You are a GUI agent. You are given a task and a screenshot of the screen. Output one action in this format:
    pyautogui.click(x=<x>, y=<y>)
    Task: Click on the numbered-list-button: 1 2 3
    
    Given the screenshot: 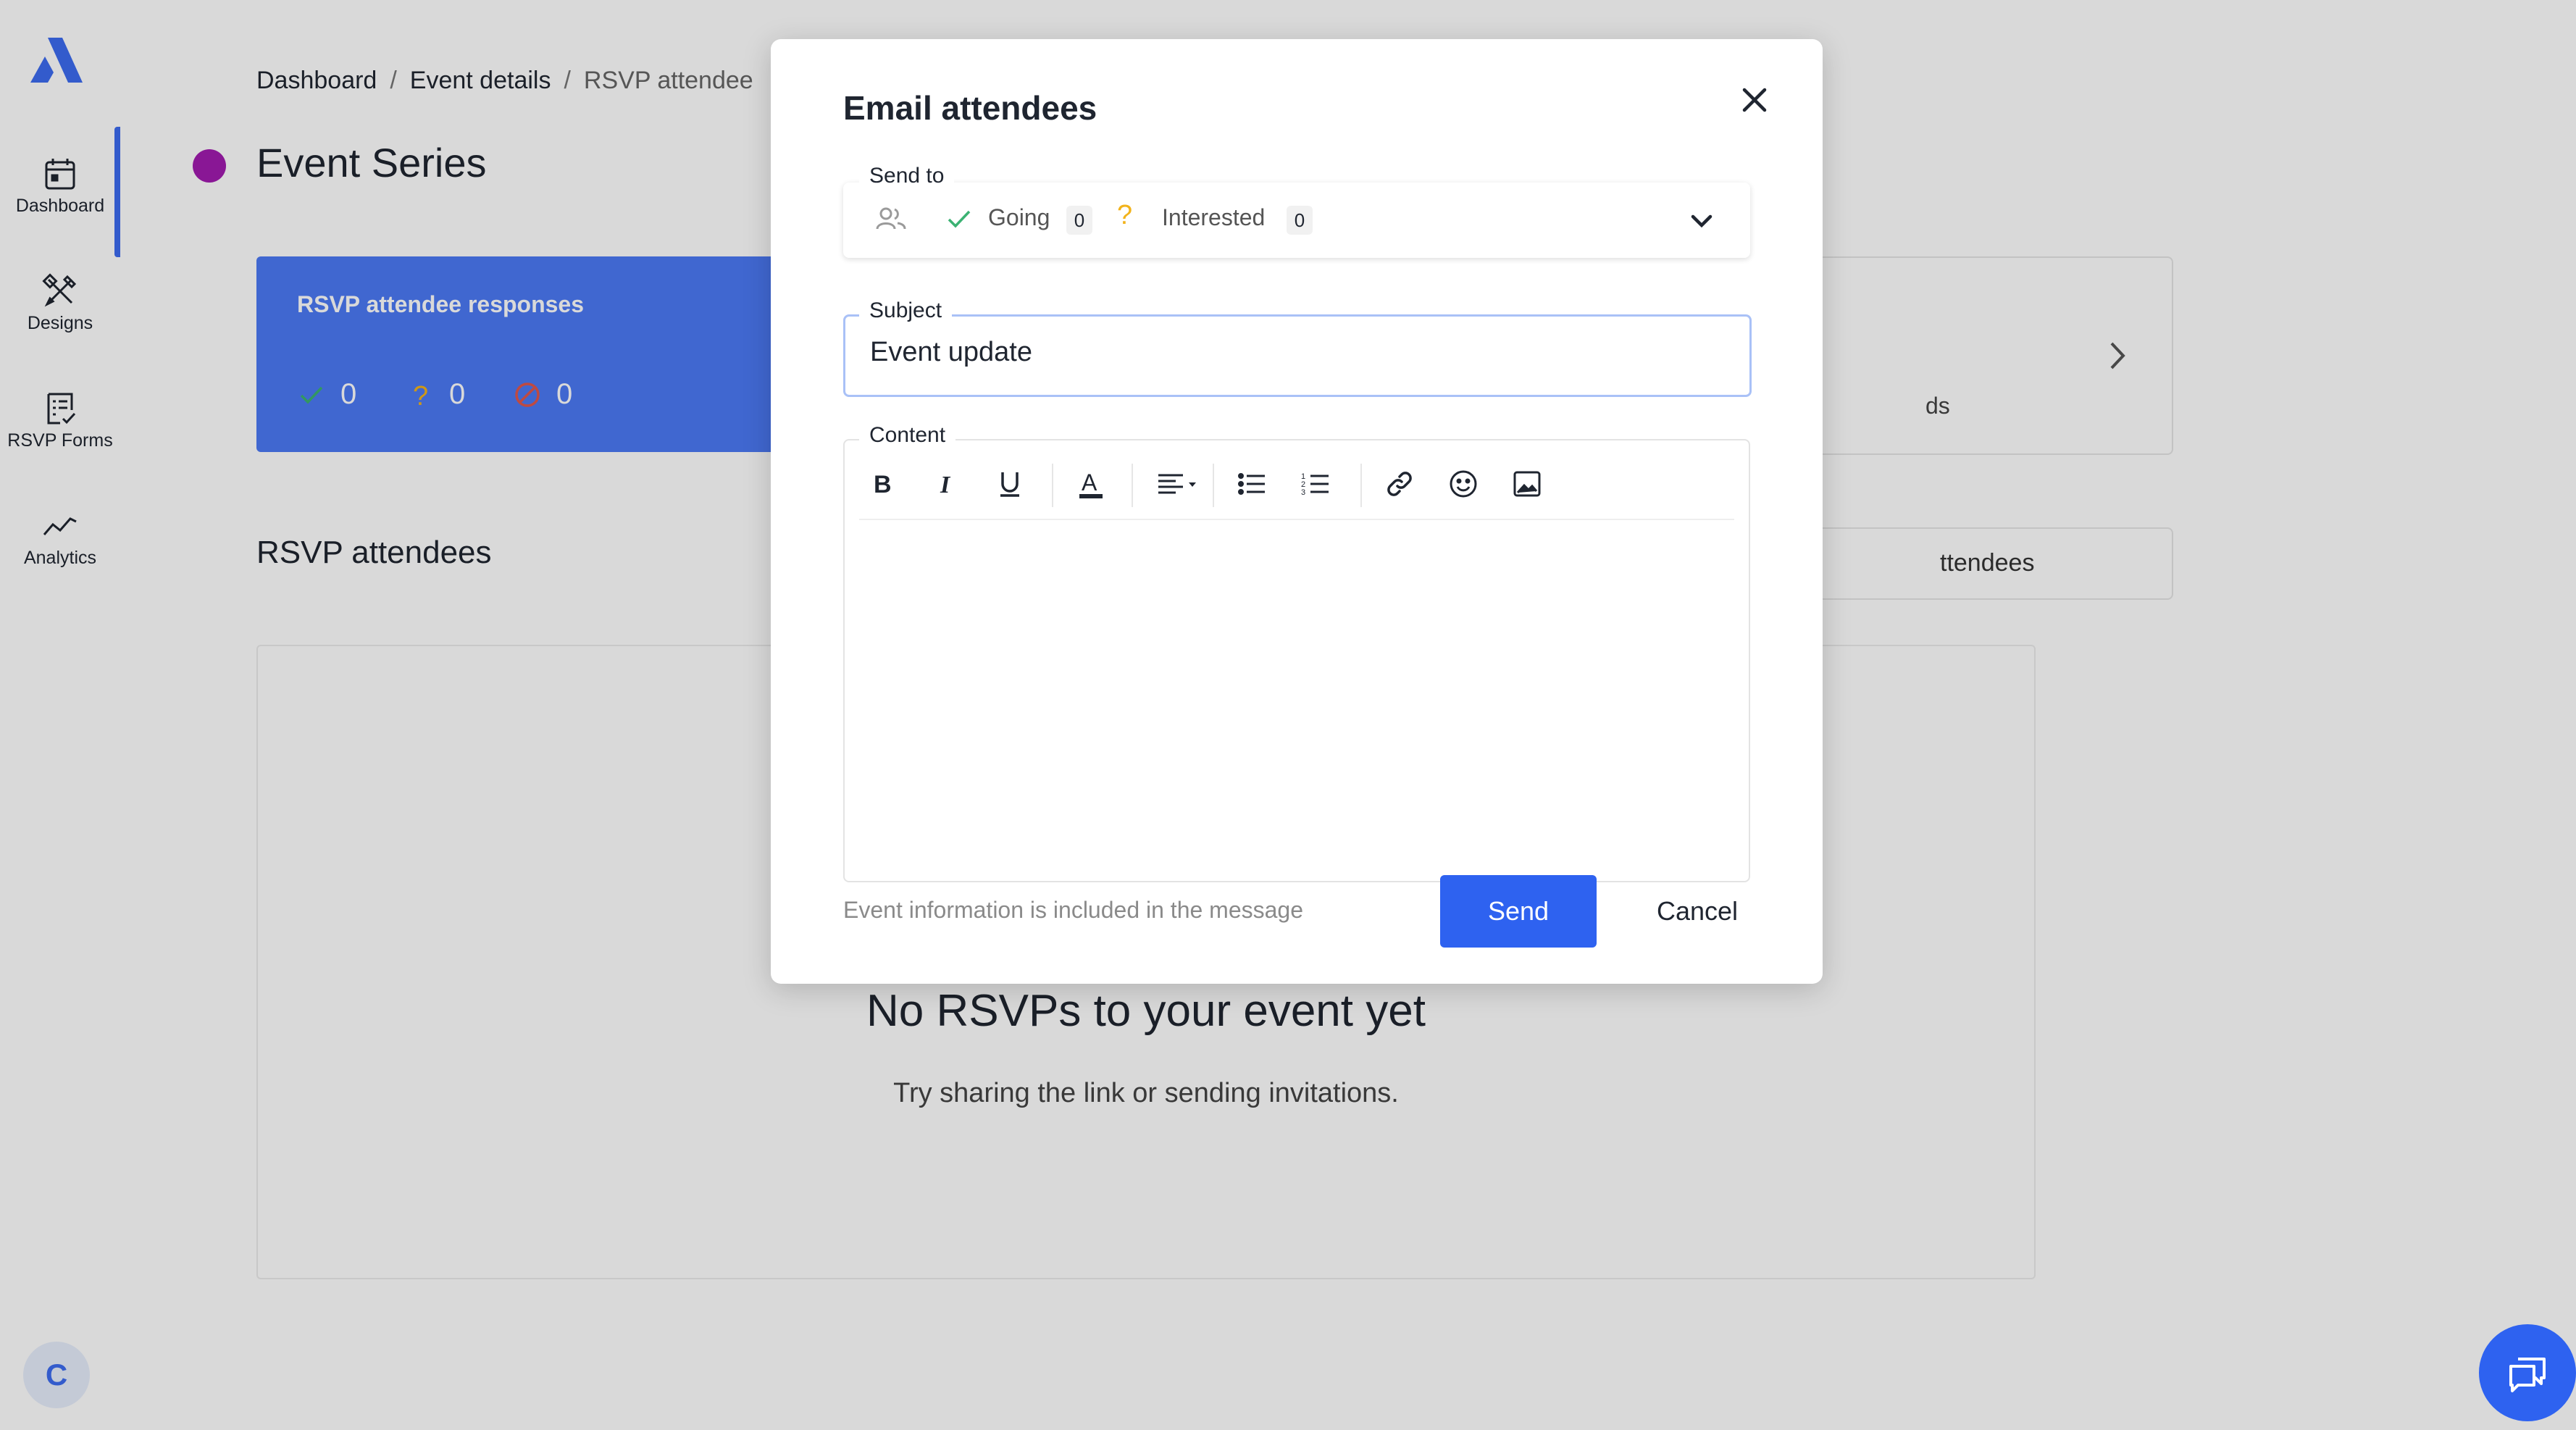 What is the action you would take?
    pyautogui.click(x=1315, y=484)
    